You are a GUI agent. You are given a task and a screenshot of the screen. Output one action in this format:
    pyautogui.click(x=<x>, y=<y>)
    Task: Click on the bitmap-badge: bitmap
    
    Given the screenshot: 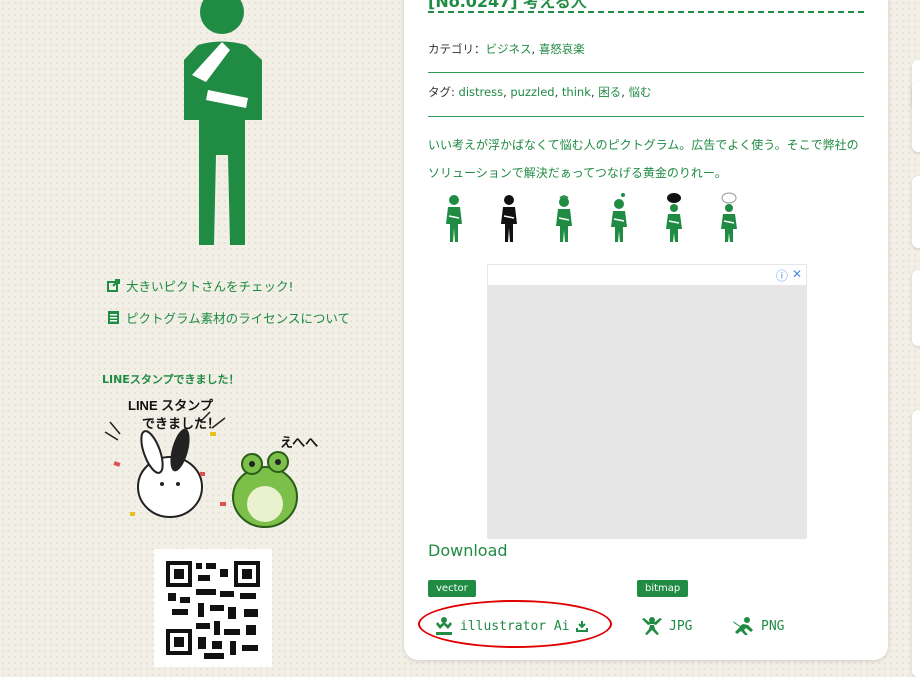 What is the action you would take?
    pyautogui.click(x=663, y=588)
    